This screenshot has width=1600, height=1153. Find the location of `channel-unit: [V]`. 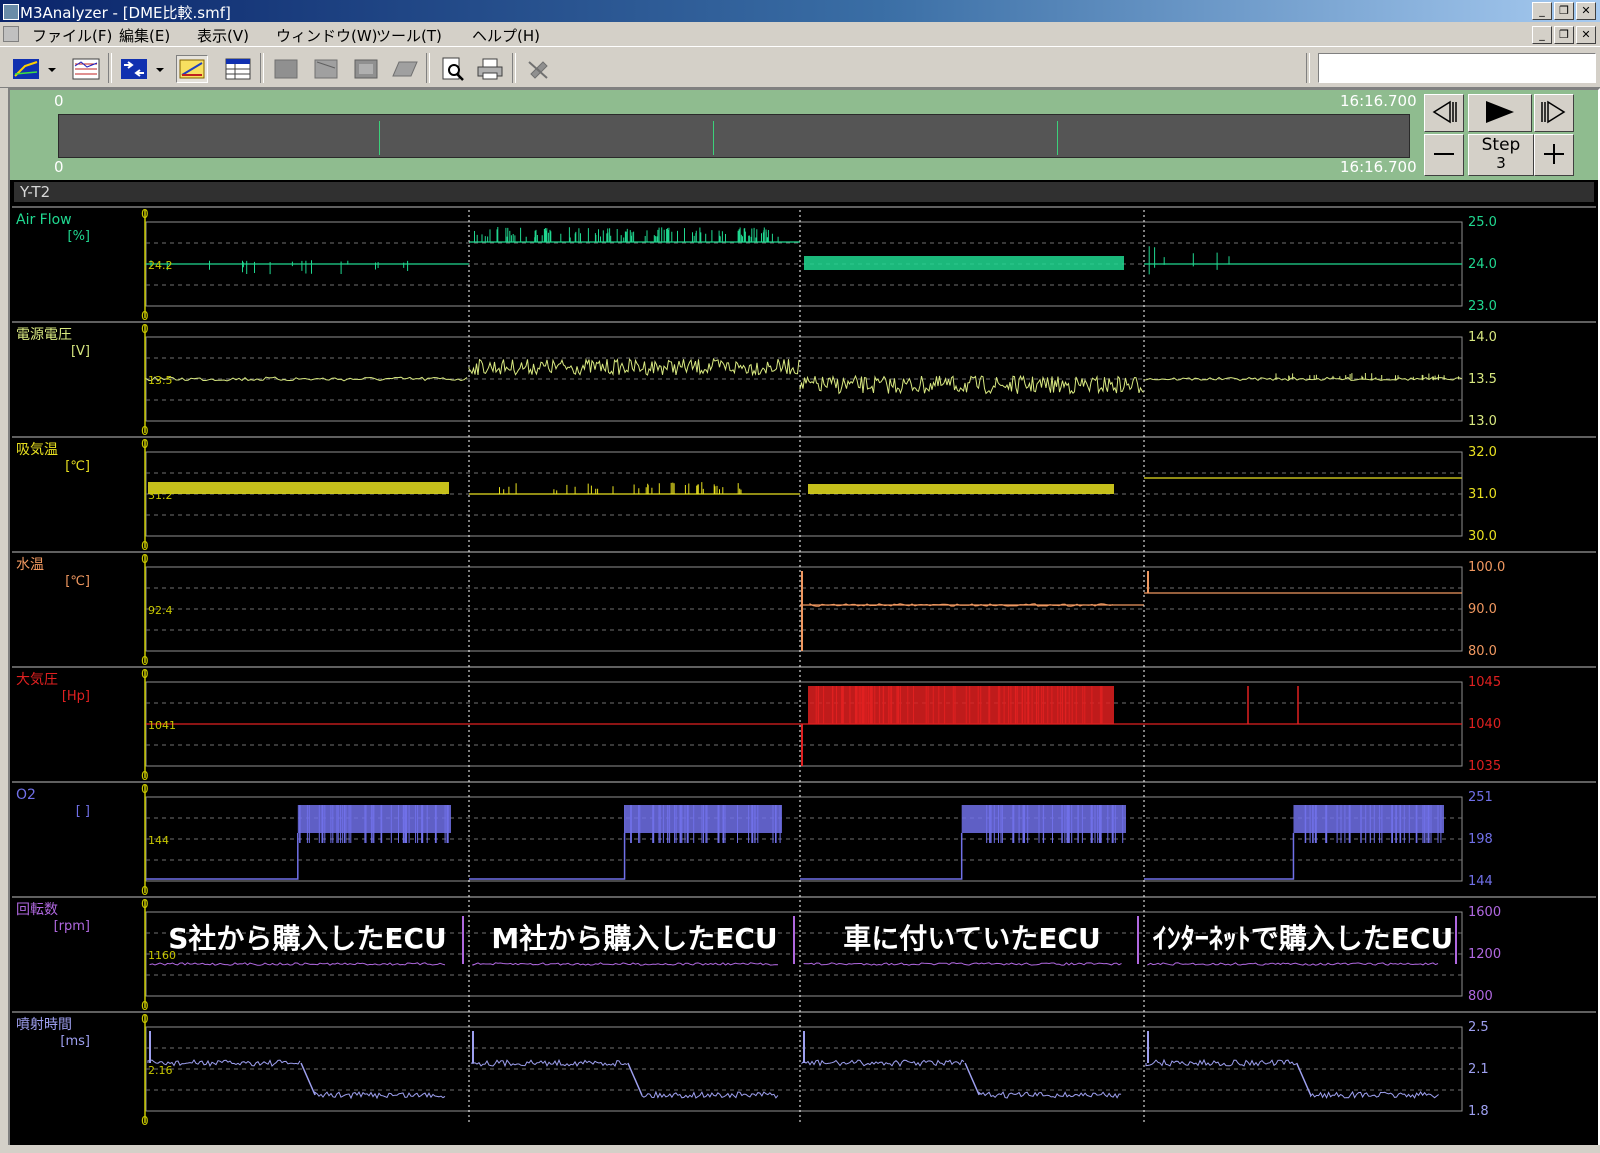

channel-unit: [V] is located at coordinates (80, 351).